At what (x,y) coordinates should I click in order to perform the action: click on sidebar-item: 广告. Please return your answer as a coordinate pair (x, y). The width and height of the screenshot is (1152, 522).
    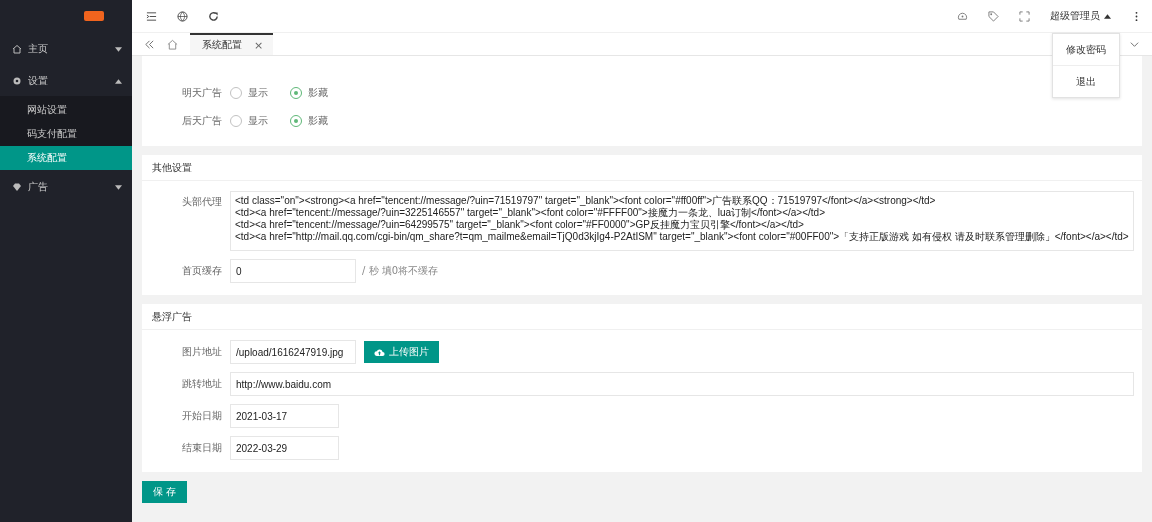
    Looking at the image, I should click on (66, 187).